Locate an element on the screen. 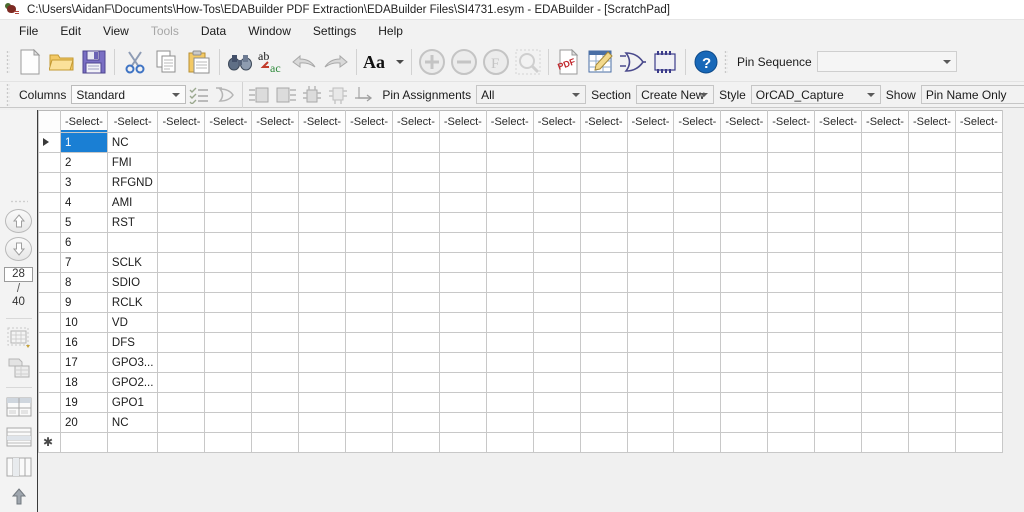  table-row: 16 DFS is located at coordinates (520, 342).